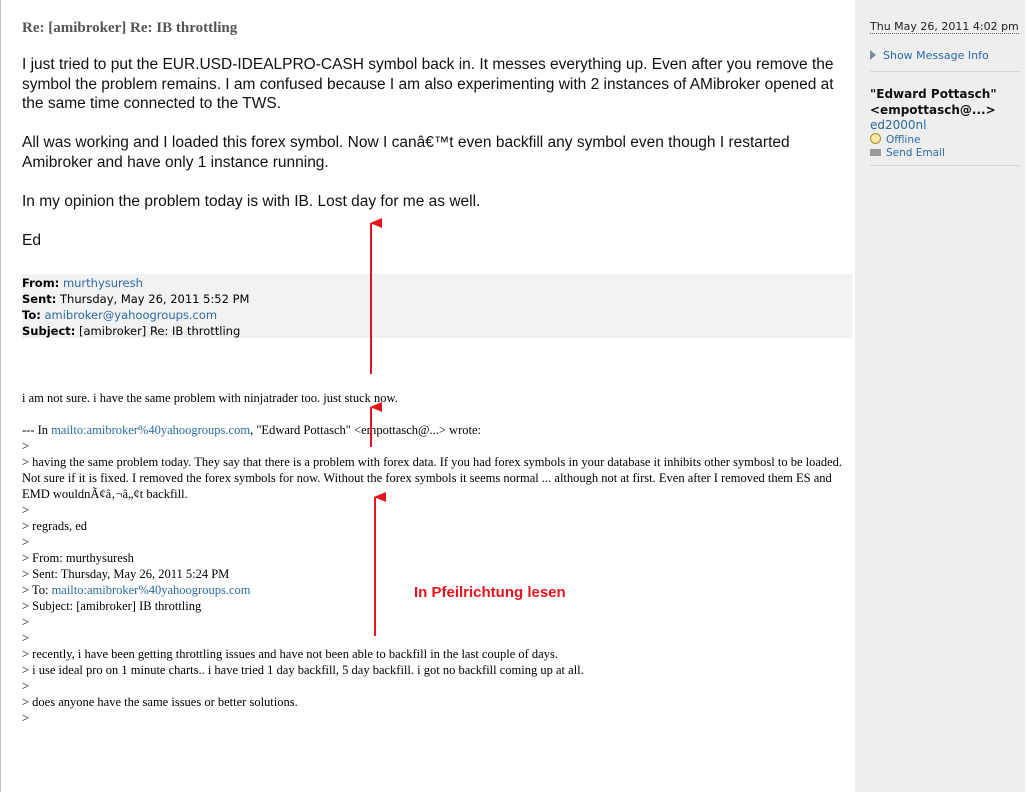 The width and height of the screenshot is (1027, 792). Describe the element at coordinates (31, 315) in the screenshot. I see `to-label: To:` at that location.